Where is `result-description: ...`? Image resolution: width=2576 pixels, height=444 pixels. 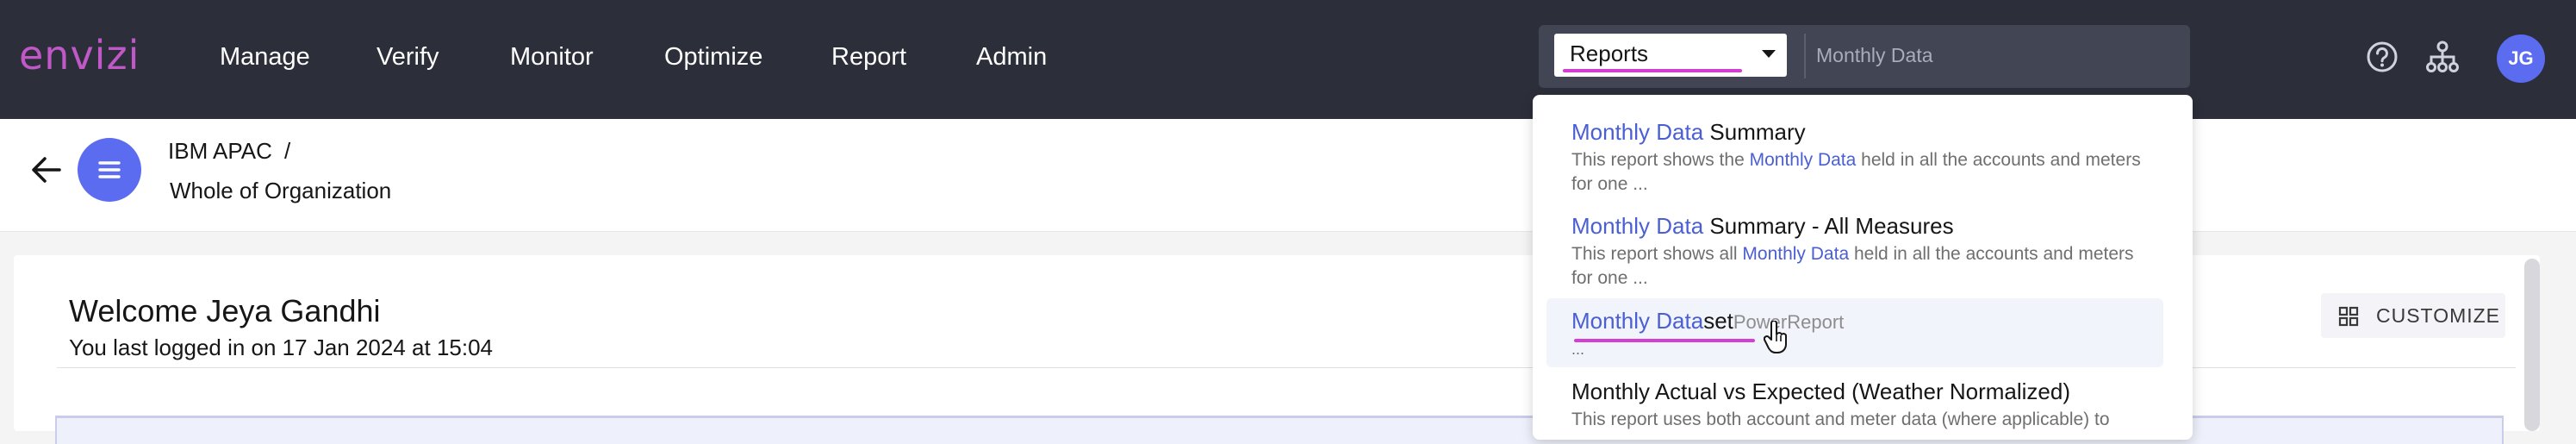 result-description: ... is located at coordinates (1860, 349).